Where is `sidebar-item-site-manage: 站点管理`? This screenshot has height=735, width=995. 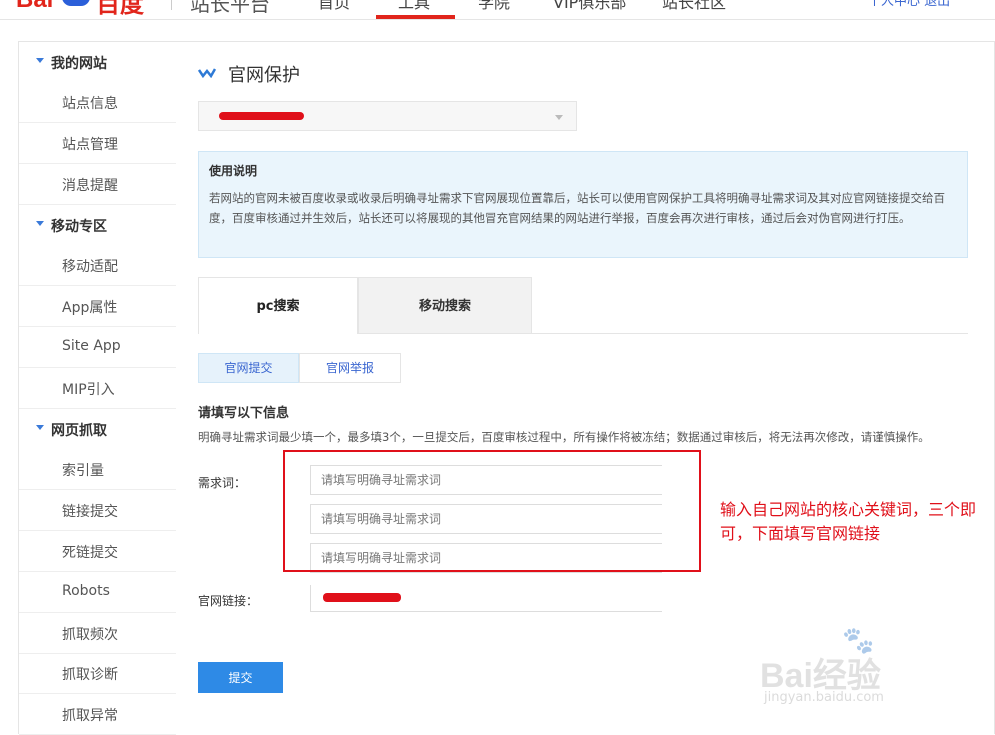
sidebar-item-site-manage: 站点管理 is located at coordinates (97, 143).